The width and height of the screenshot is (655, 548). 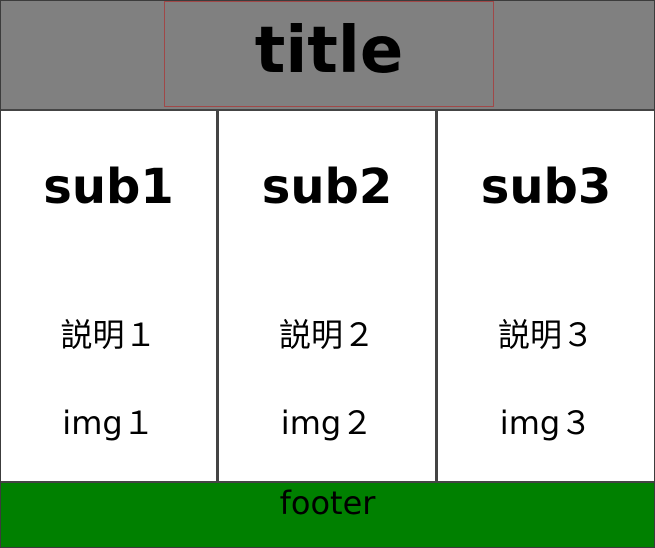 I want to click on title-box: title, so click(x=329, y=54).